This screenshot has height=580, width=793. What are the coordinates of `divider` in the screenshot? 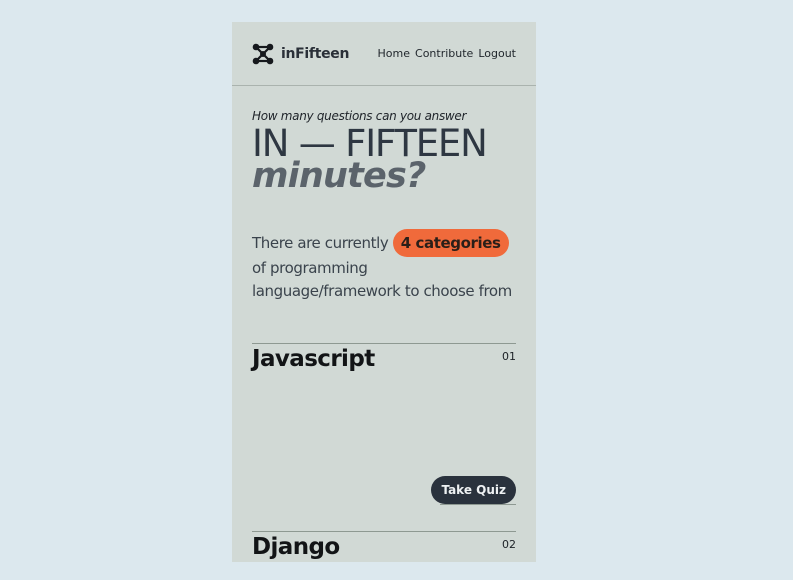 It's located at (478, 504).